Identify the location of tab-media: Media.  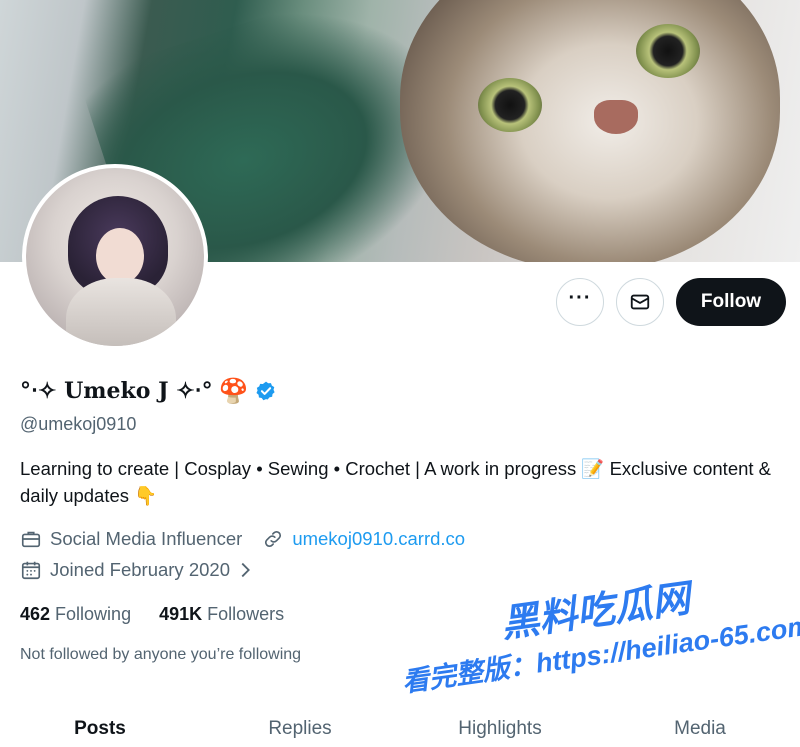
(700, 725).